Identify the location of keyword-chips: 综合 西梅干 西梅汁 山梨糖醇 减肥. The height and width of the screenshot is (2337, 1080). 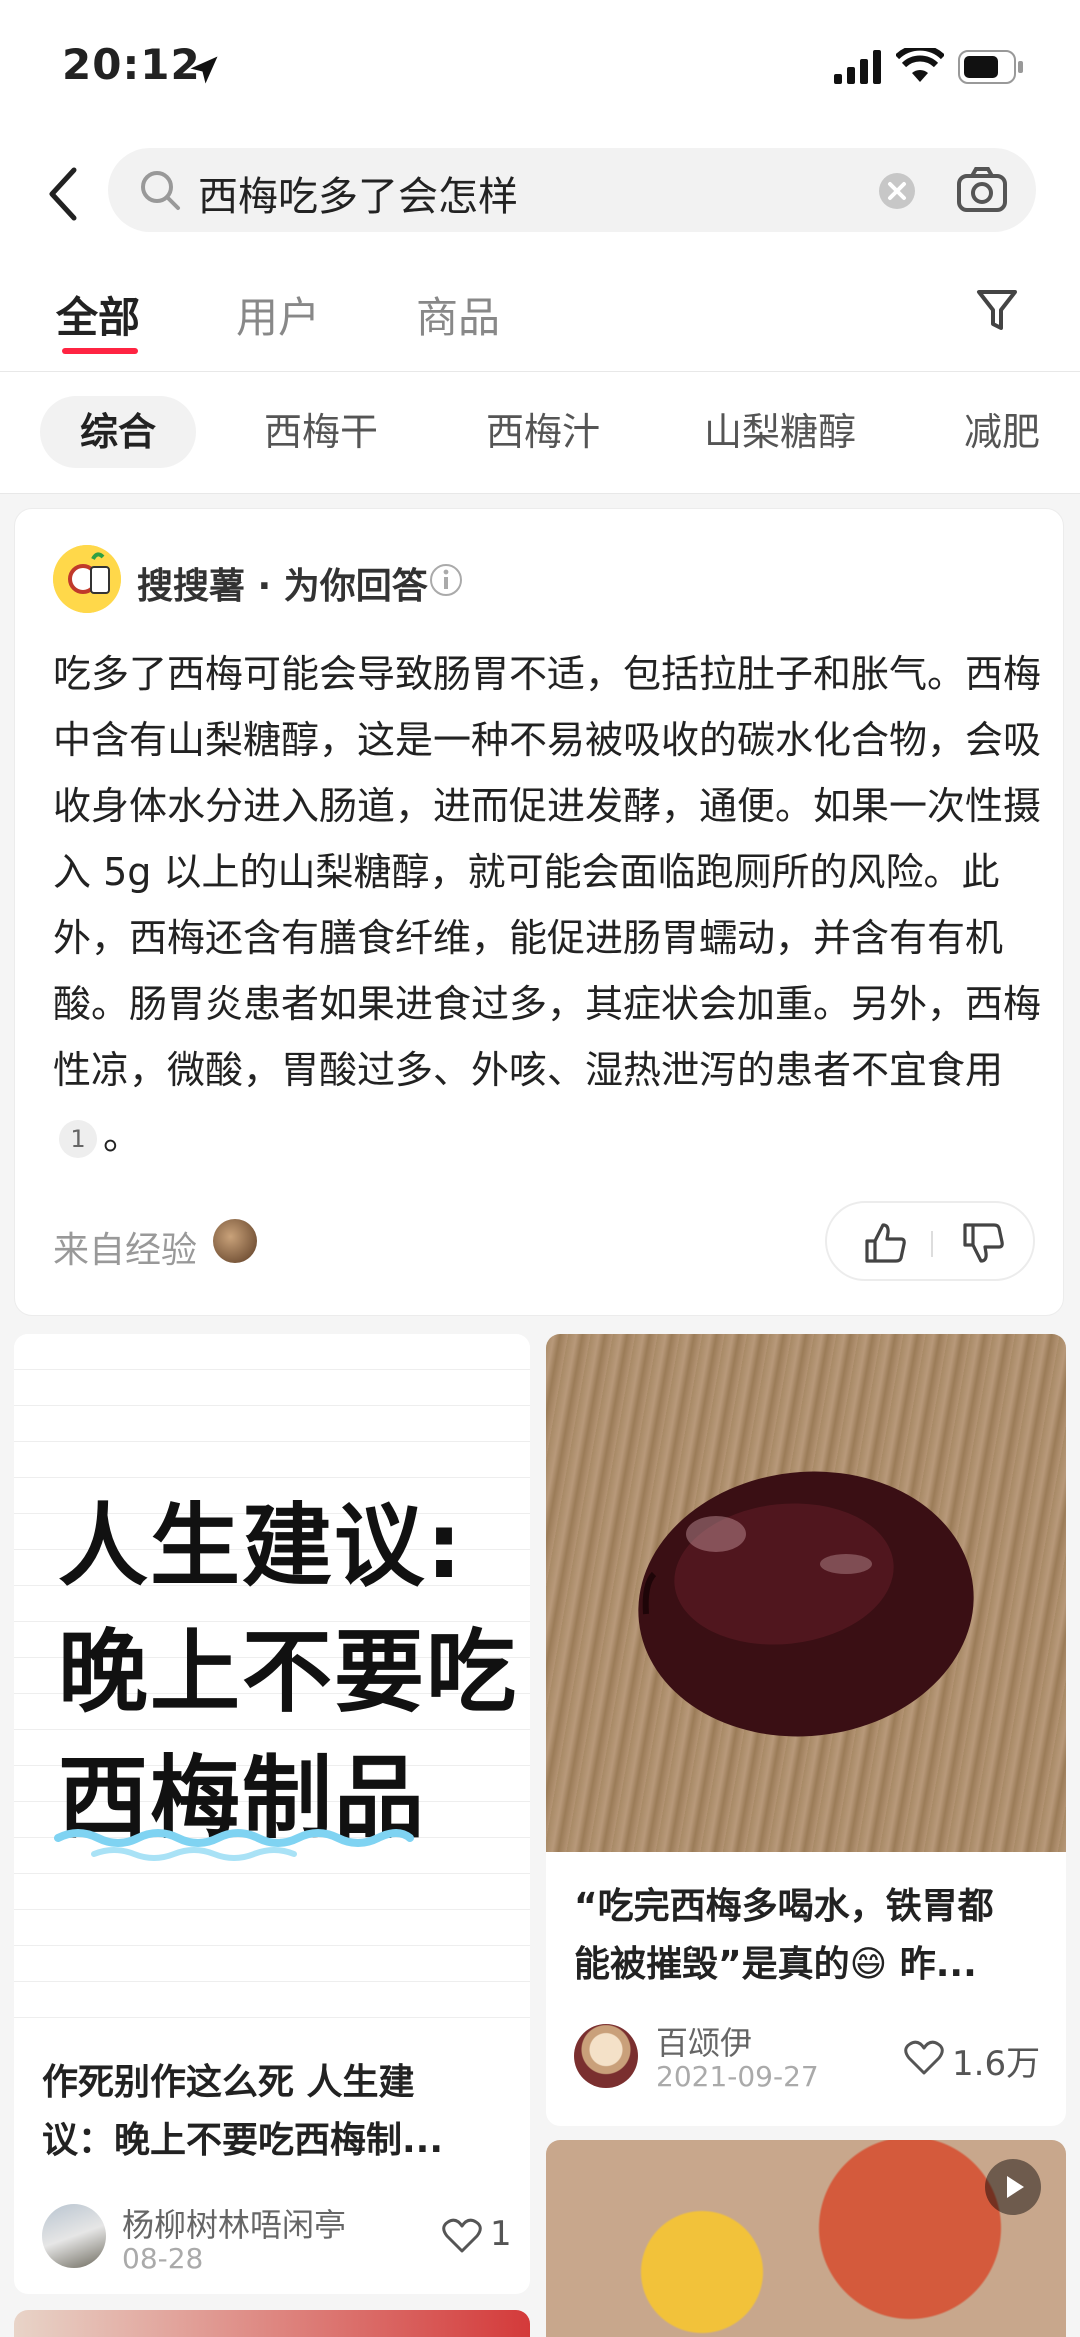
(540, 433).